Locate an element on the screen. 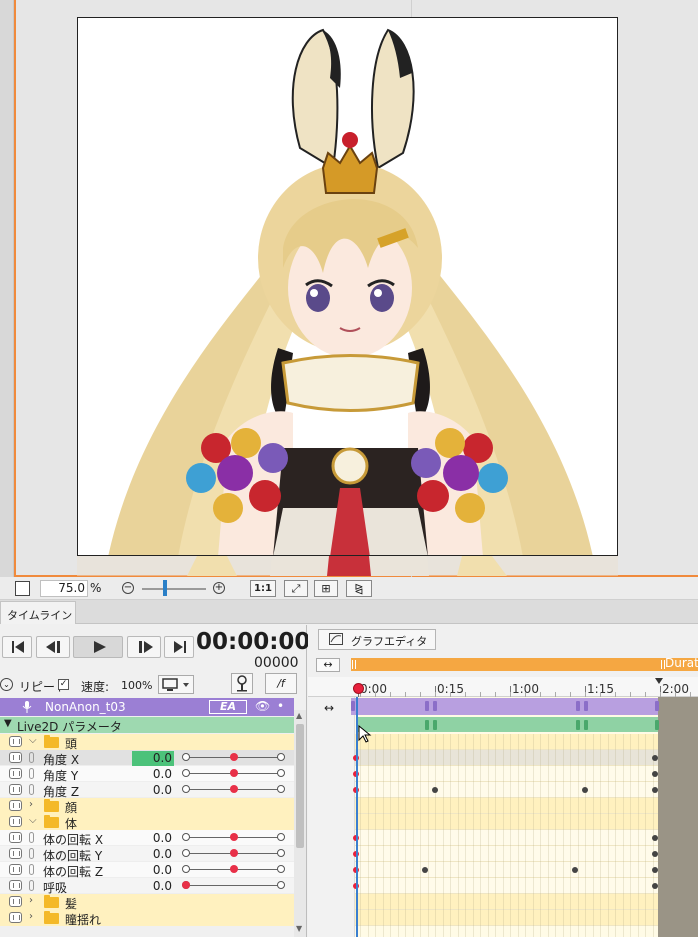 This screenshot has width=698, height=937. current-frame: 00000 is located at coordinates (276, 663).